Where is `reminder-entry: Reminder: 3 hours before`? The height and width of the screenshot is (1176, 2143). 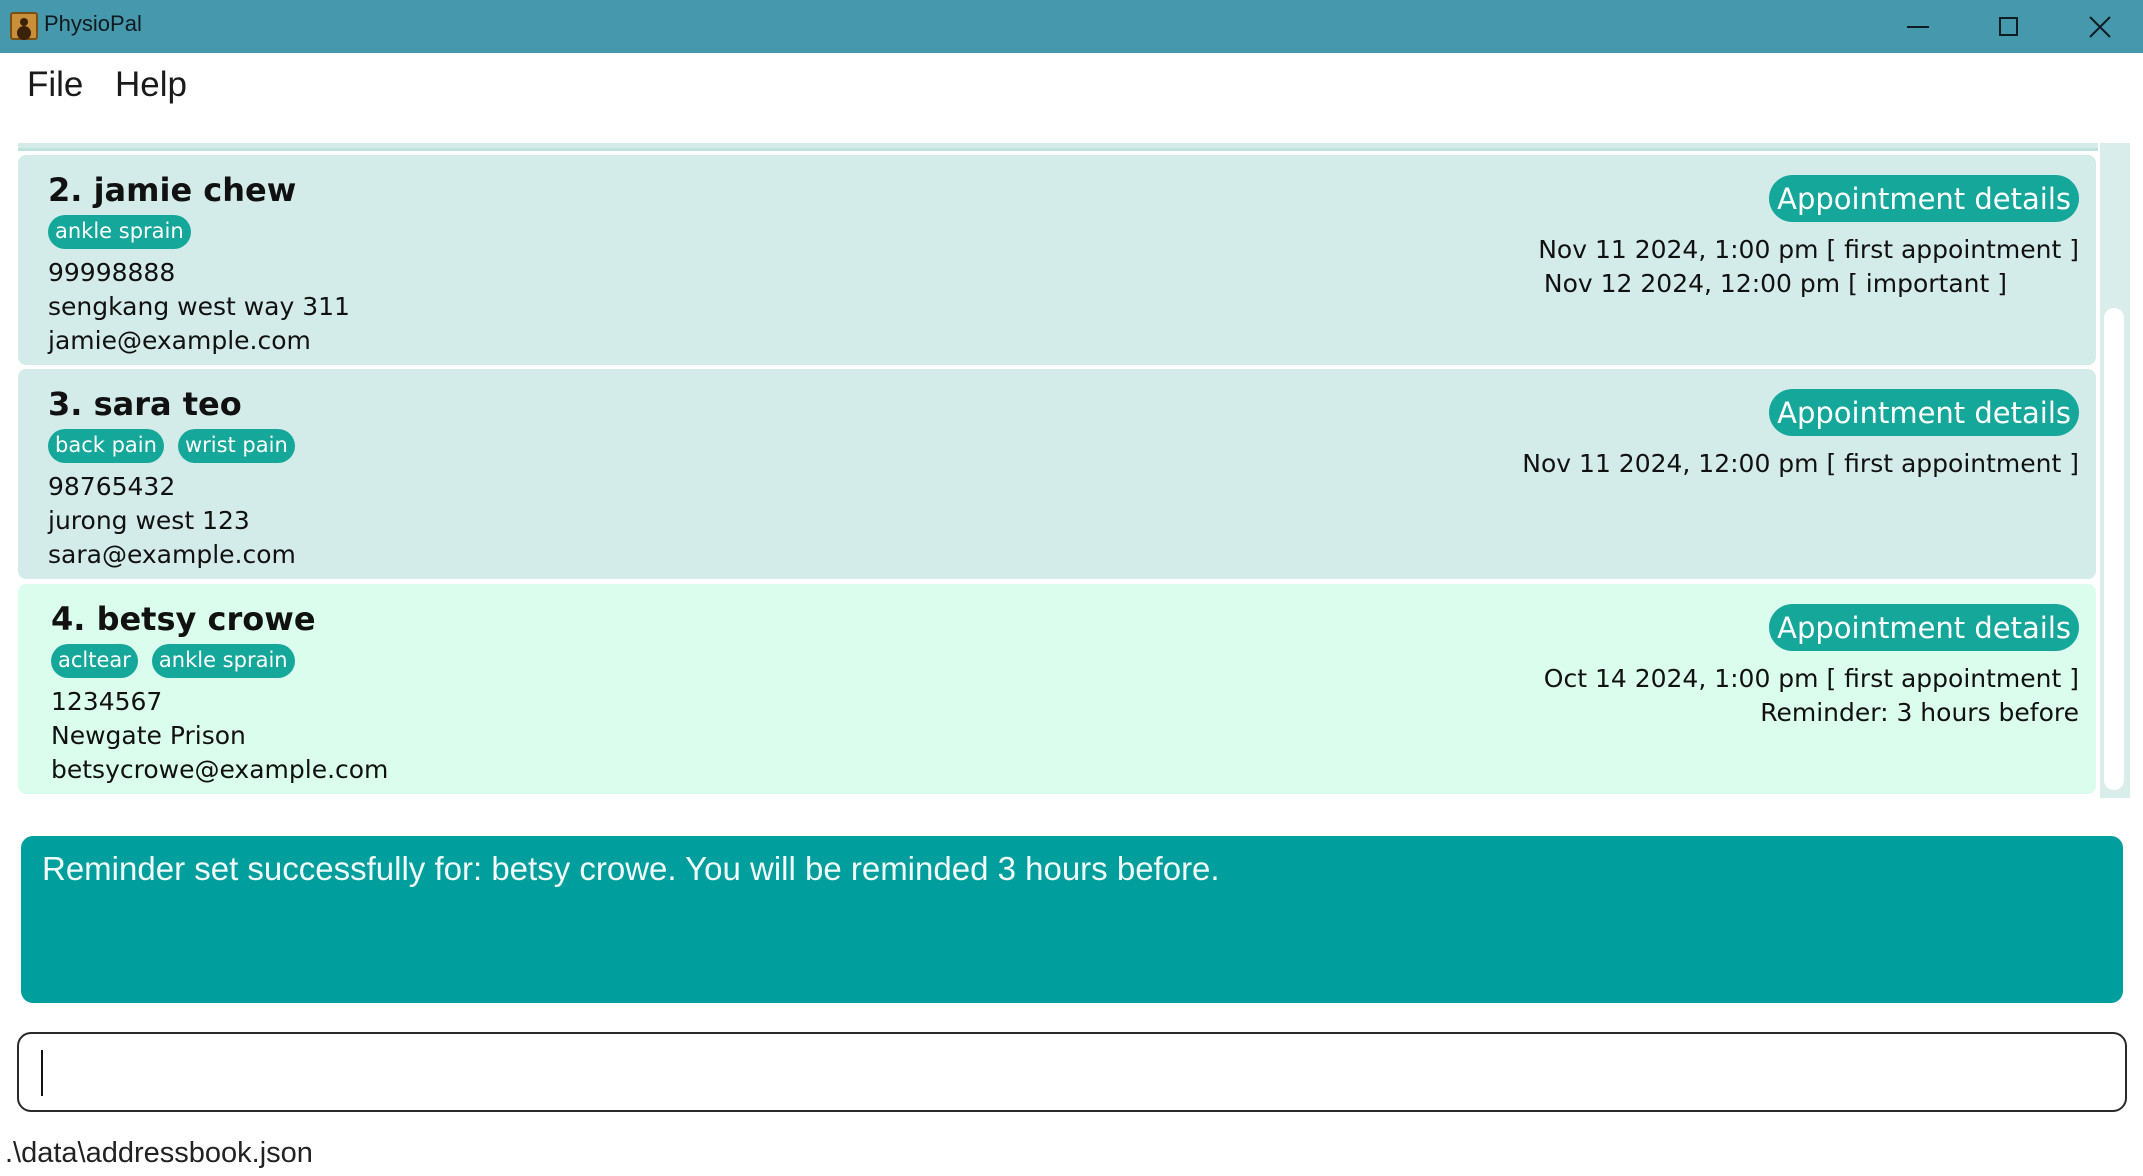 reminder-entry: Reminder: 3 hours before is located at coordinates (1919, 712).